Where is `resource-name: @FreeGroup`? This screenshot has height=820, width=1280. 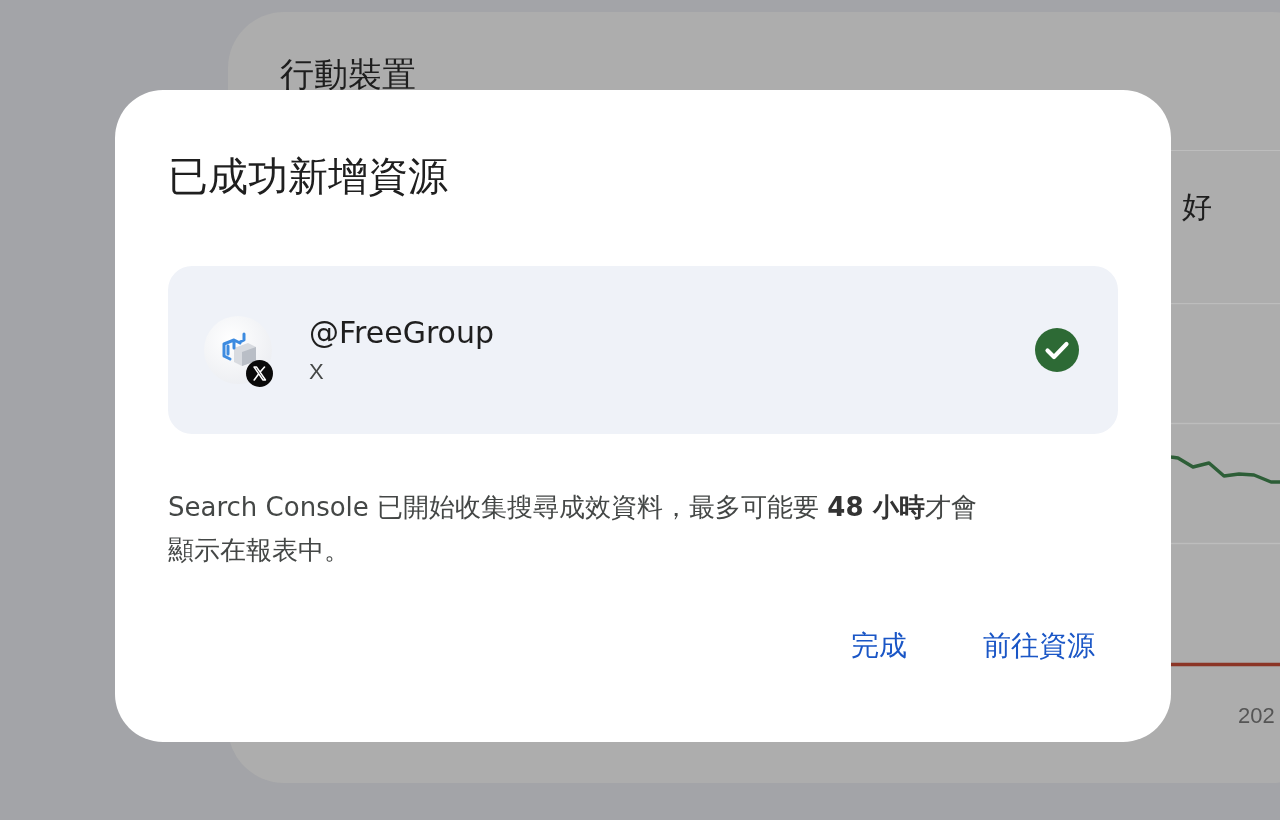 resource-name: @FreeGroup is located at coordinates (401, 333).